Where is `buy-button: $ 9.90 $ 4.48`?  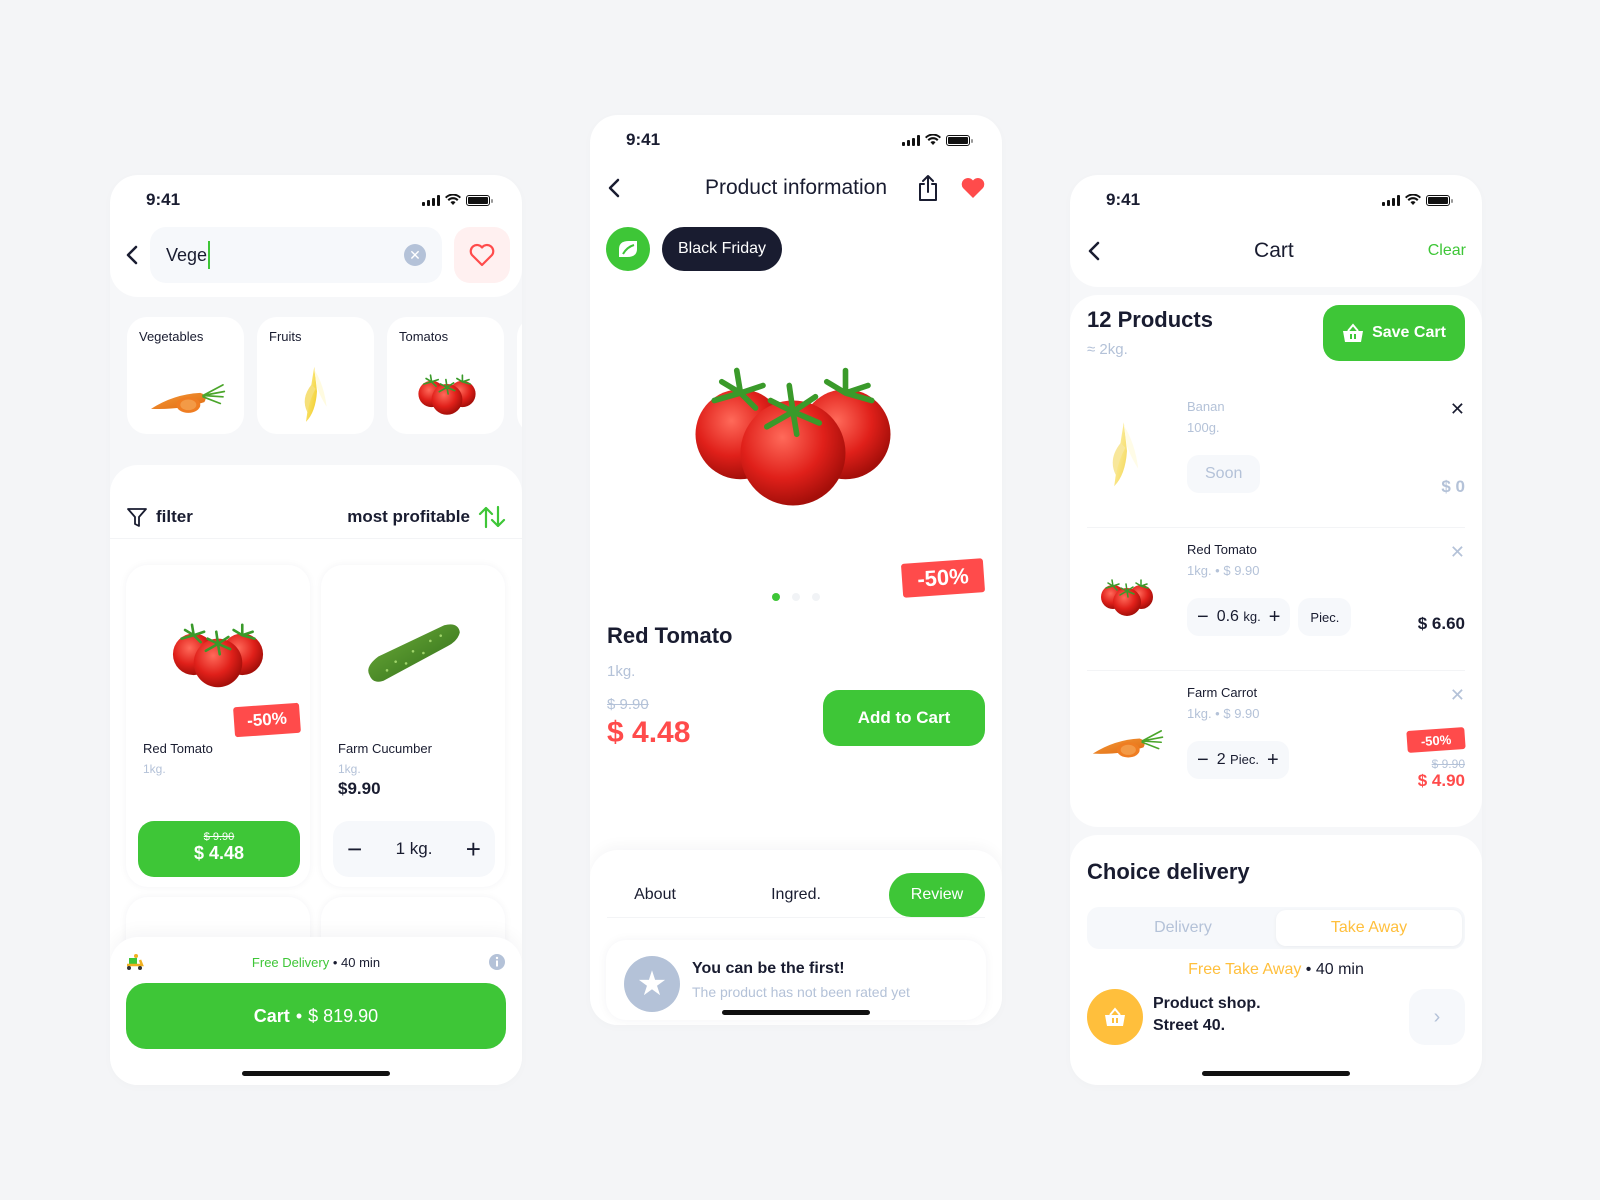 buy-button: $ 9.90 $ 4.48 is located at coordinates (219, 849).